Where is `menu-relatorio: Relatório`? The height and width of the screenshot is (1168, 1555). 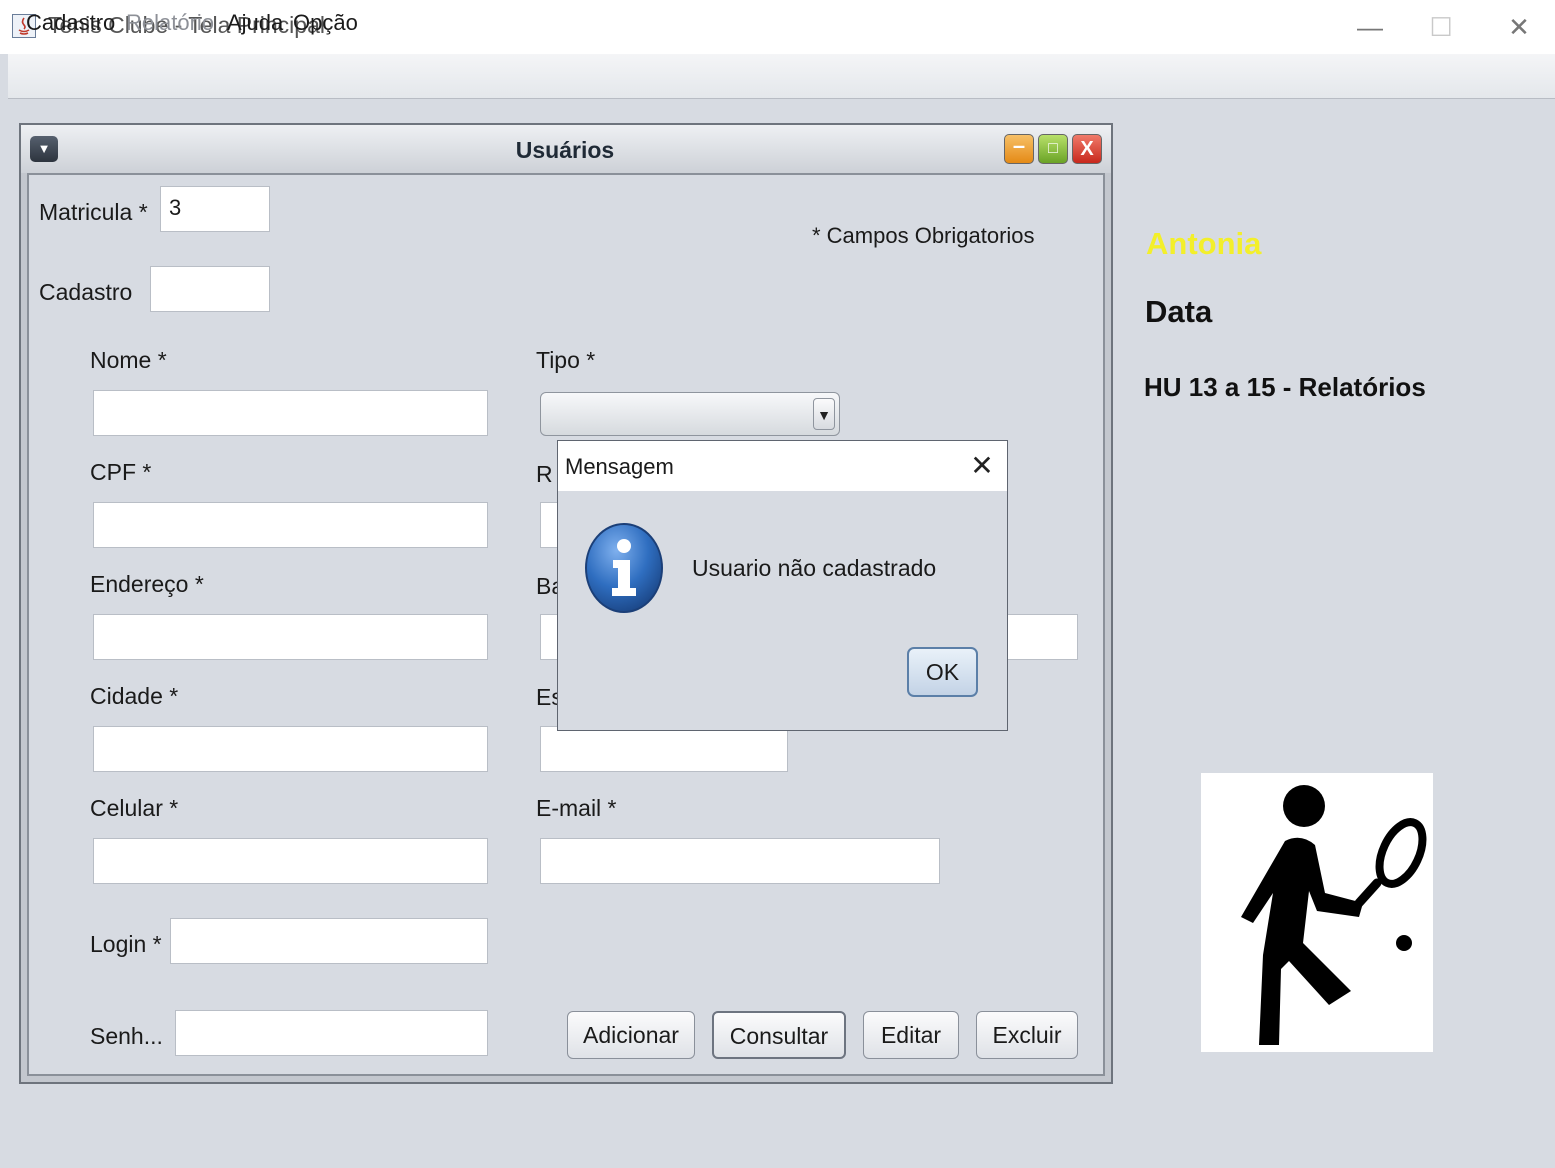
menu-relatorio: Relatório is located at coordinates (170, 23).